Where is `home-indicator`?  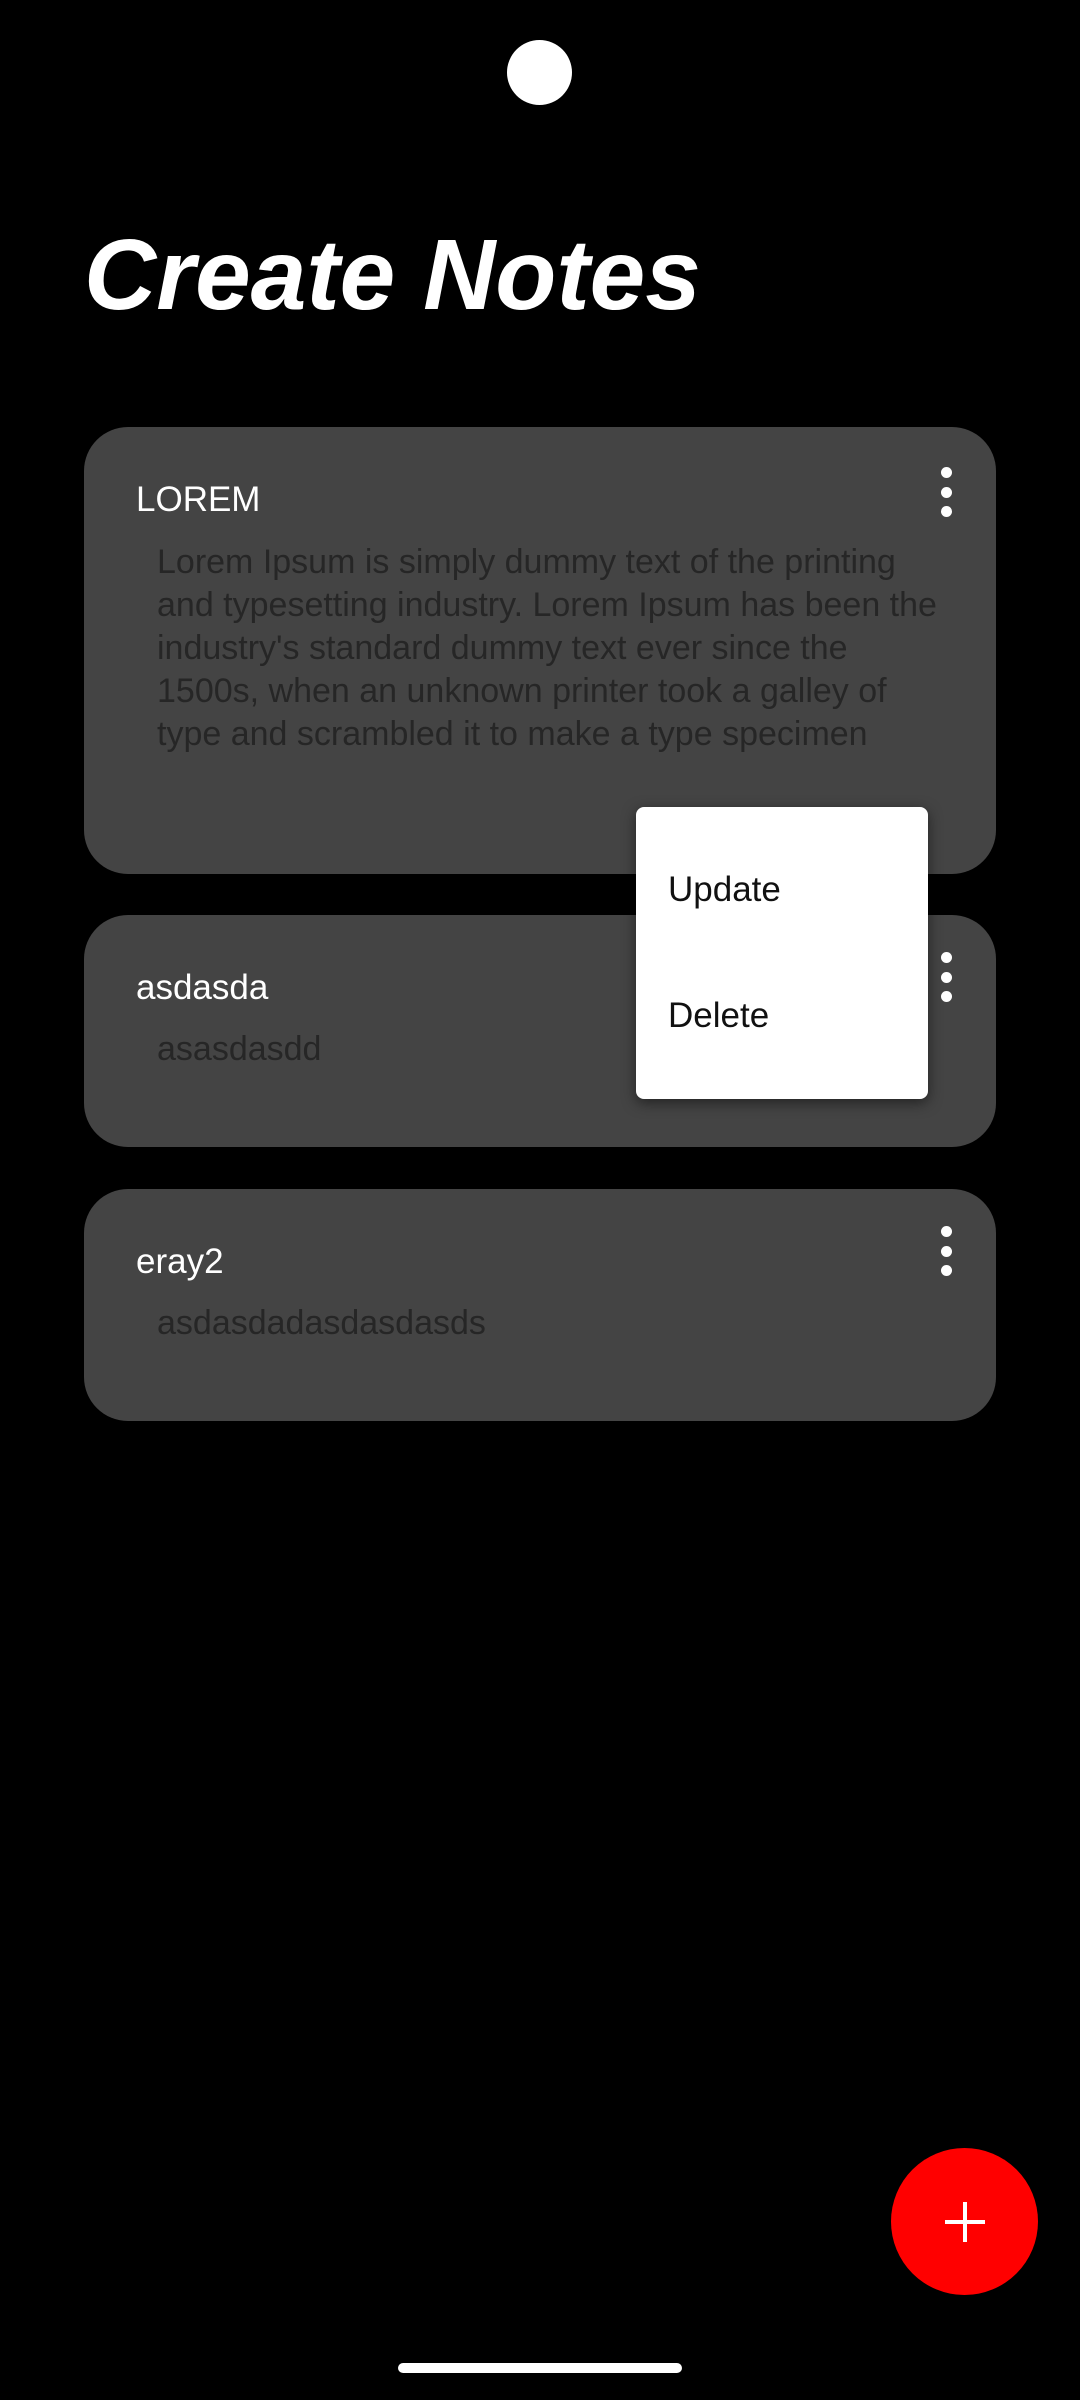 home-indicator is located at coordinates (540, 2368).